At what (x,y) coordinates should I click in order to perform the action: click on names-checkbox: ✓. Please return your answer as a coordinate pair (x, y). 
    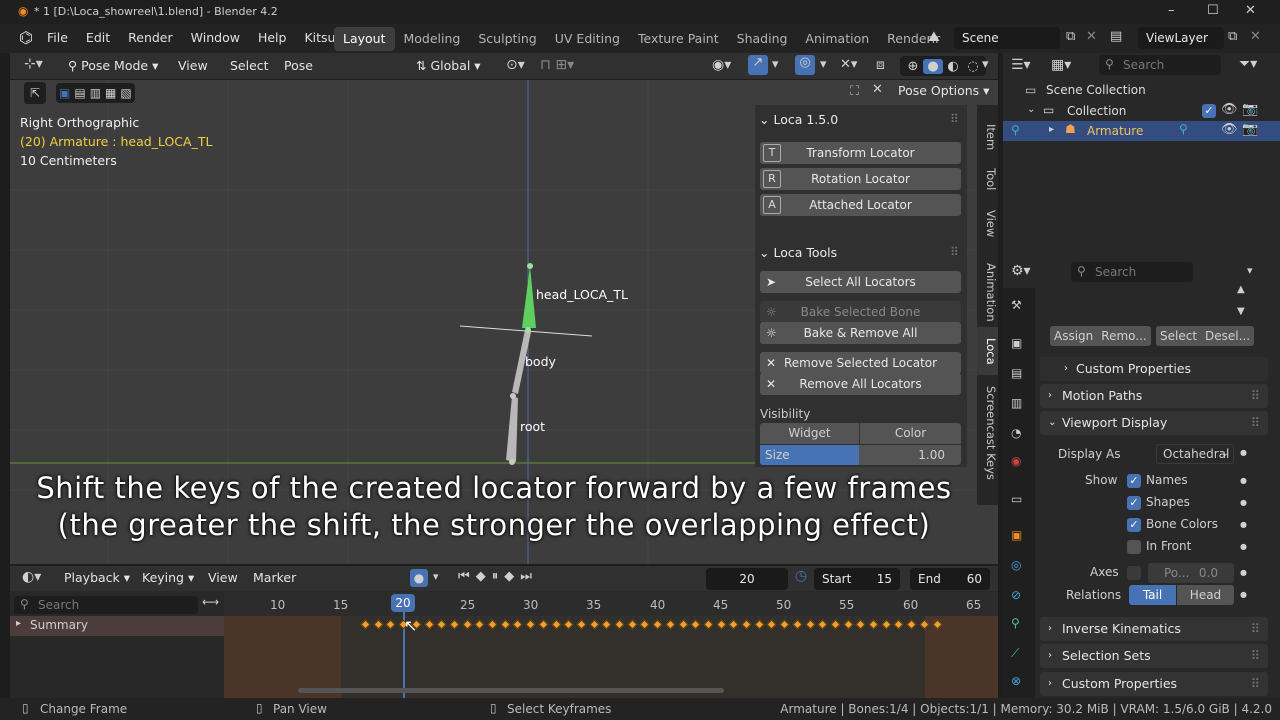
    Looking at the image, I should click on (1134, 481).